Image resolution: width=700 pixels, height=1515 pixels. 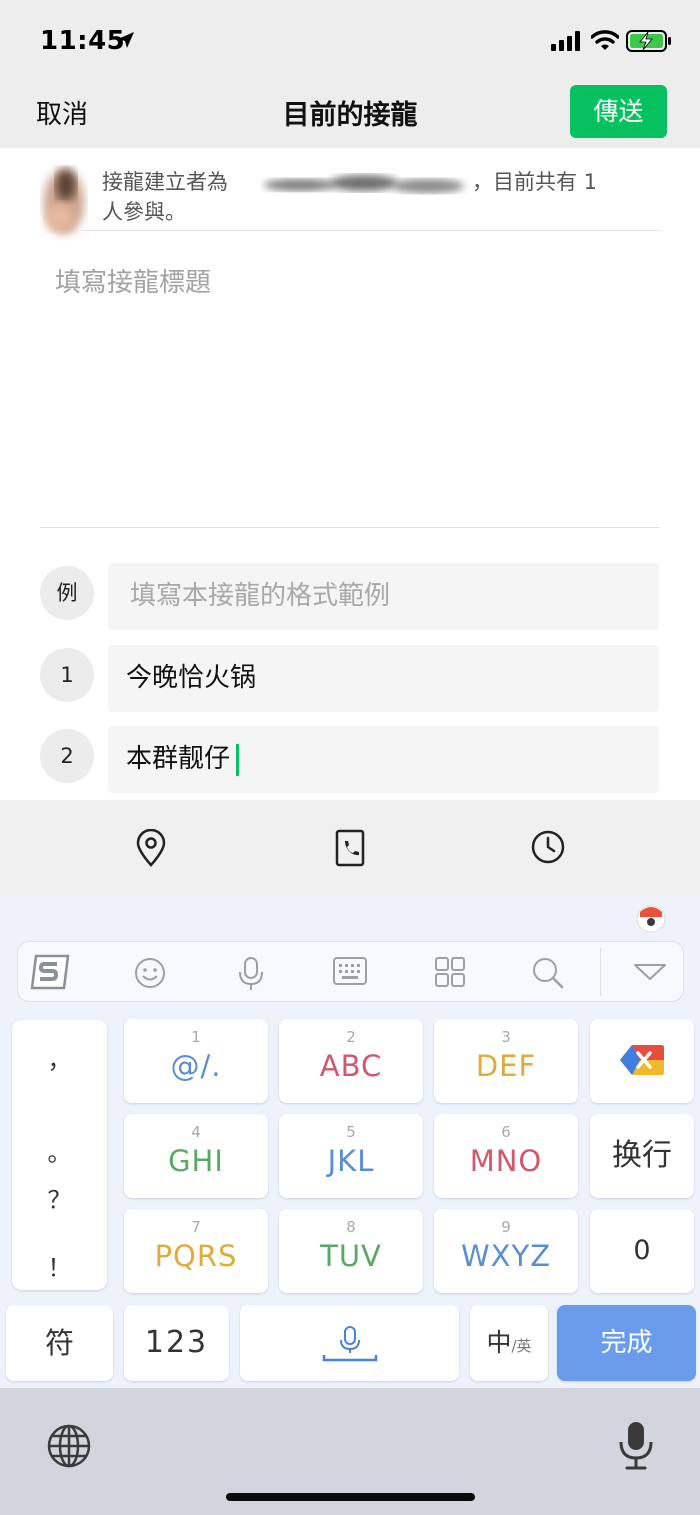 I want to click on key-digit: 3, so click(x=506, y=1037).